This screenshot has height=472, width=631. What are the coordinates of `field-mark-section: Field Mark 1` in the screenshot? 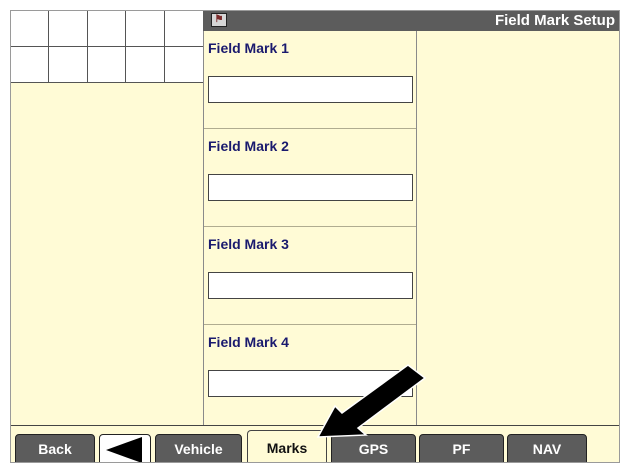 It's located at (310, 80).